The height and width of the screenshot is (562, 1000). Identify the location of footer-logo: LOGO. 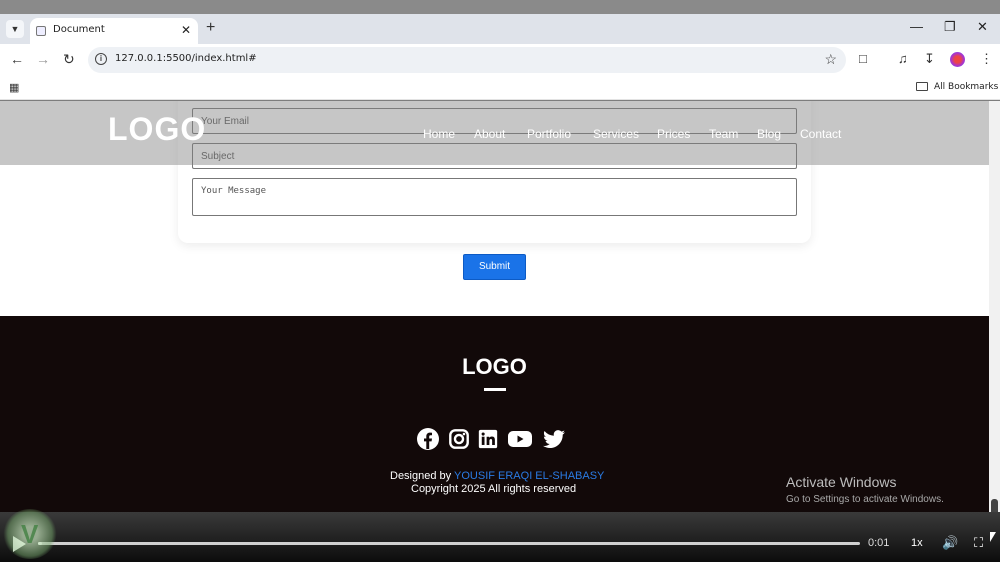
(494, 366).